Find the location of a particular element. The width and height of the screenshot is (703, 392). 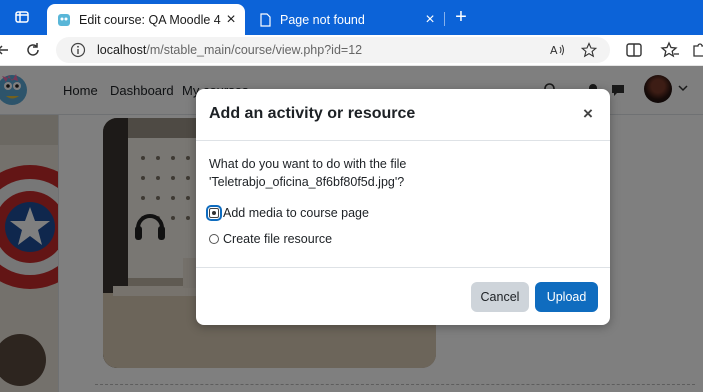

url-path: /m/stable_main/course/view.php?id=12 is located at coordinates (254, 50).